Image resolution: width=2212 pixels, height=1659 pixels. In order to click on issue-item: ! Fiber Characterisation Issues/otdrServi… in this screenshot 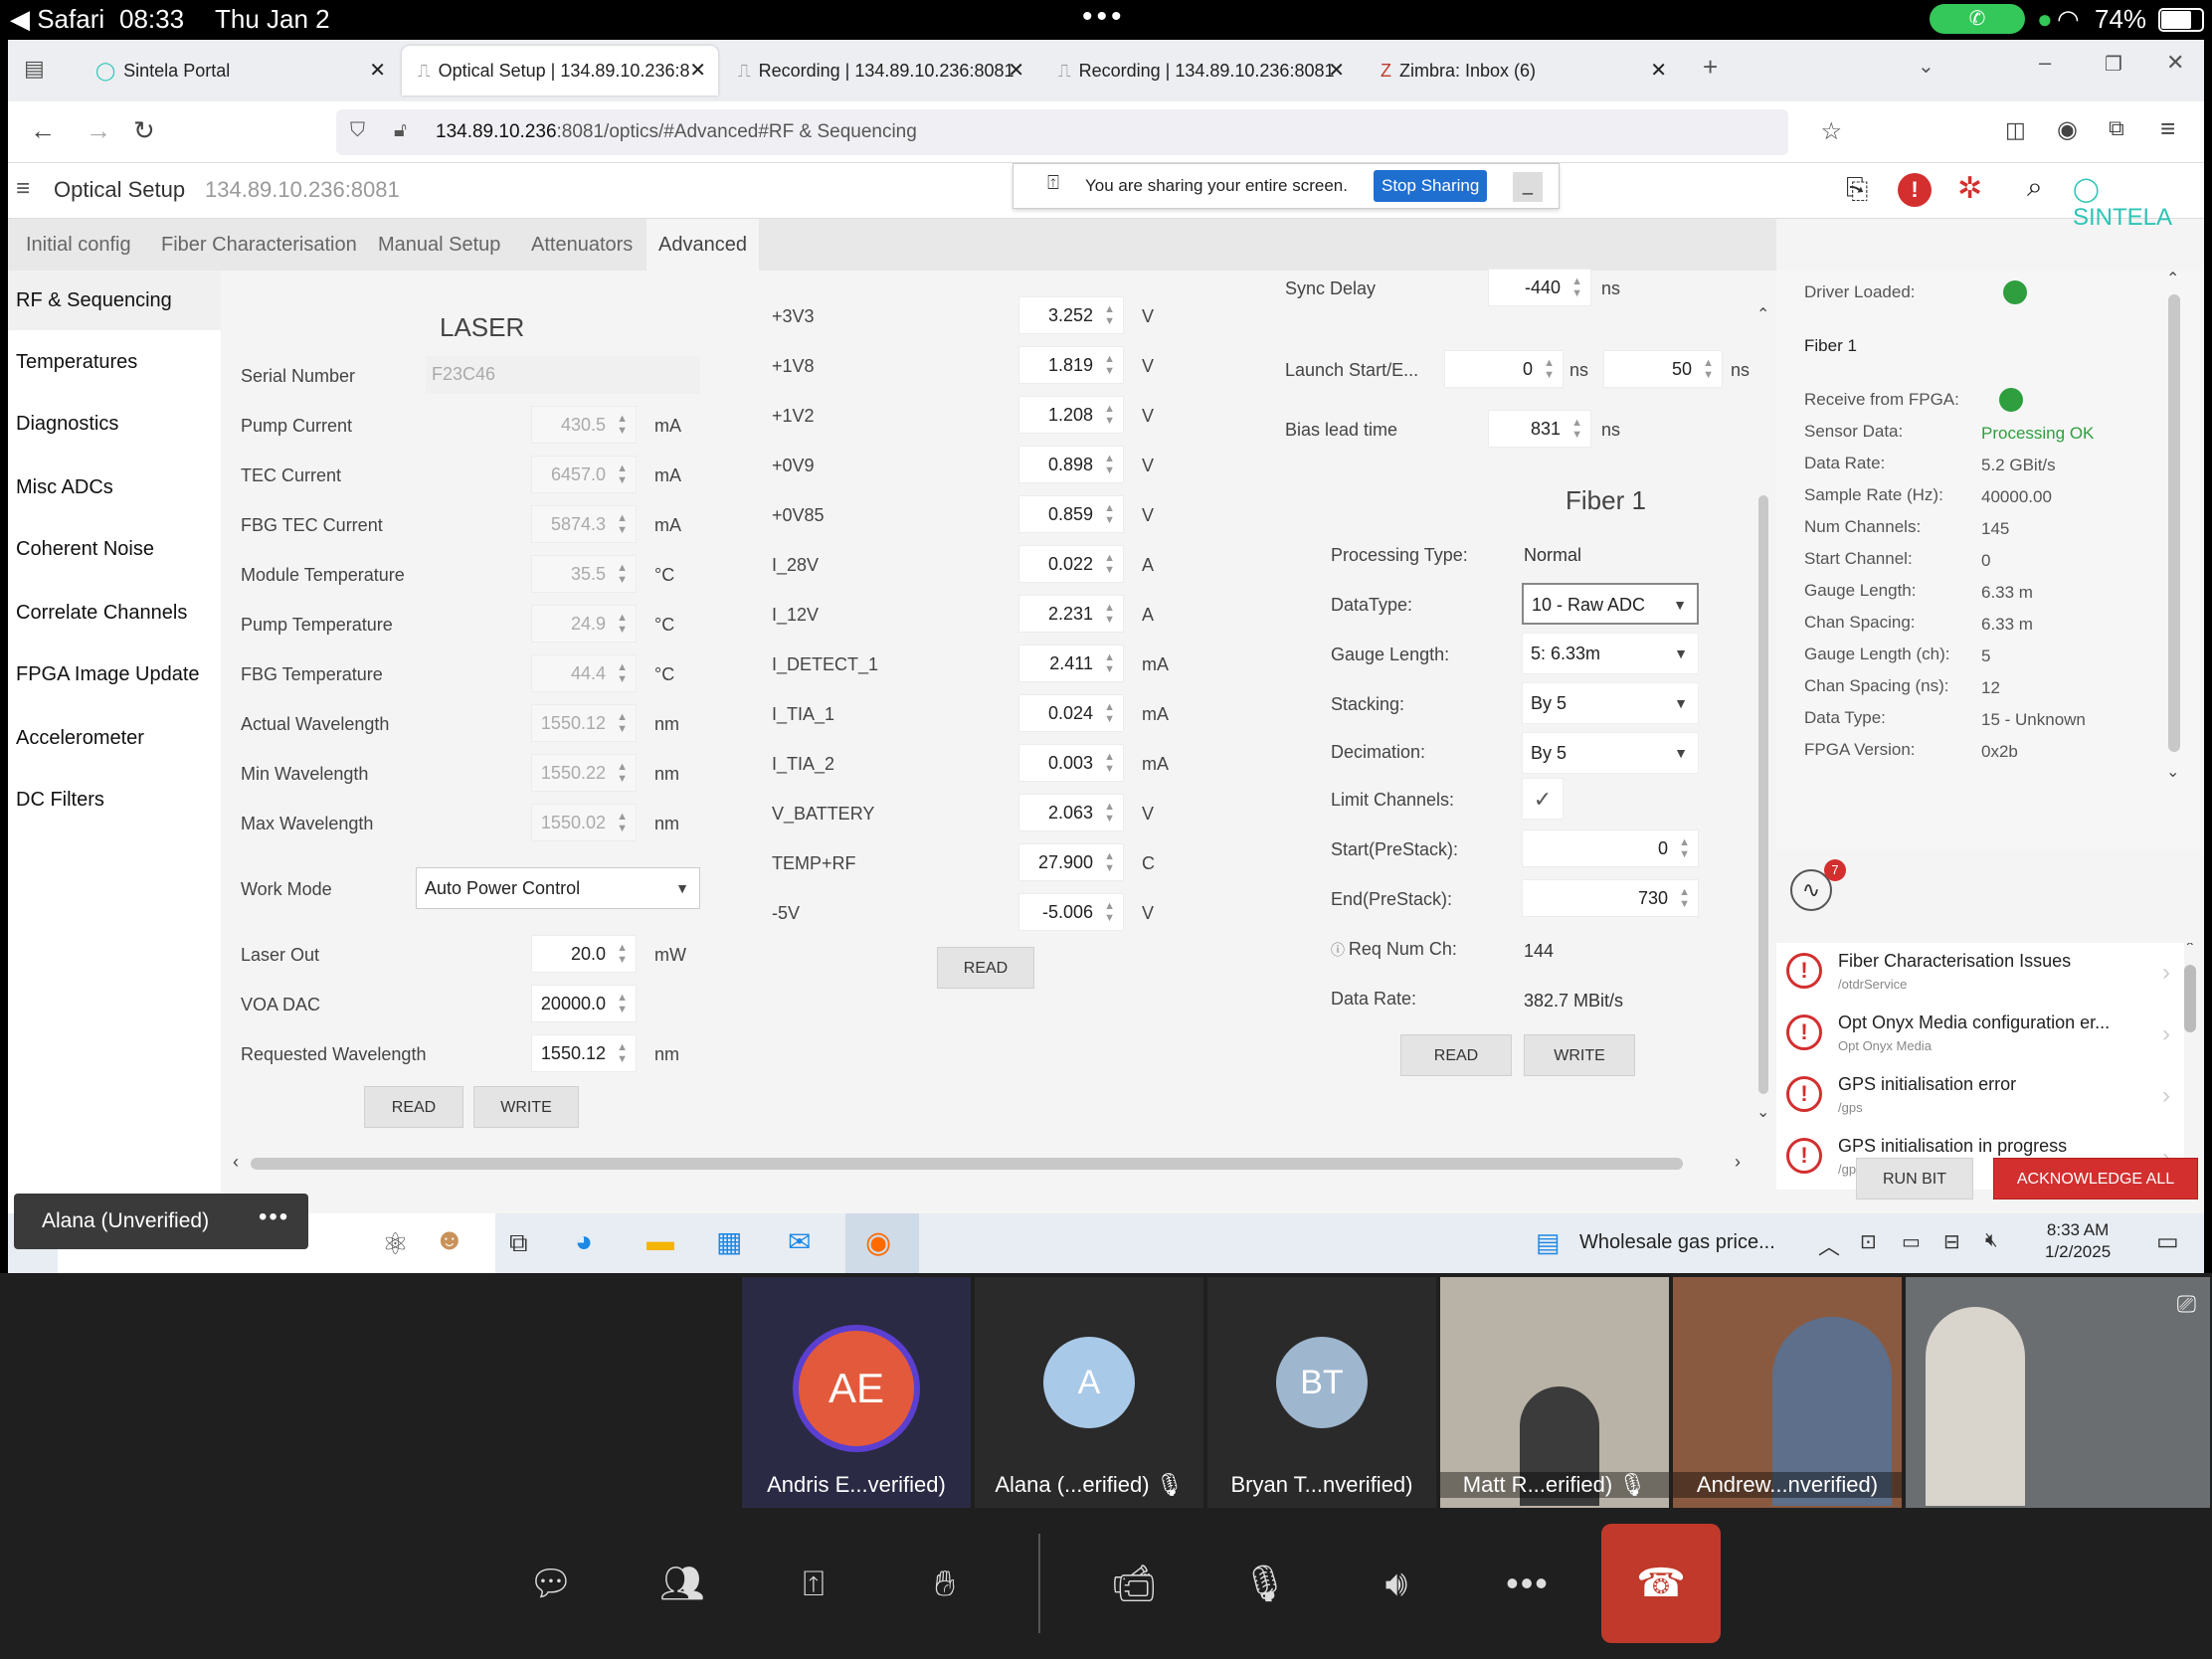, I will do `click(1980, 974)`.